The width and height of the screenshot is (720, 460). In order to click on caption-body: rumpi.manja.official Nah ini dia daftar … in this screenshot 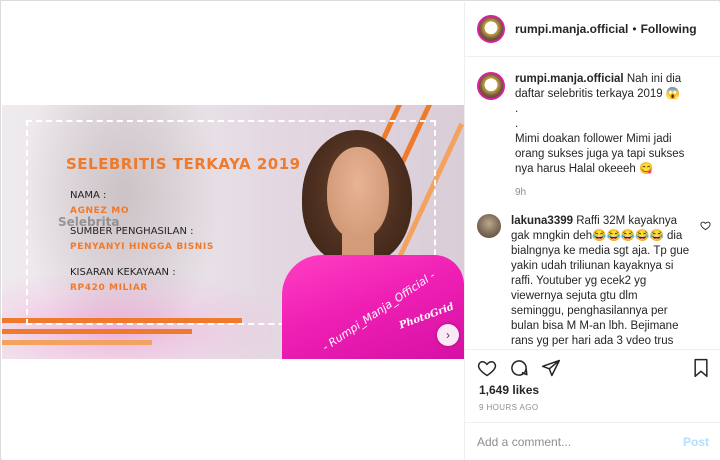, I will do `click(605, 136)`.